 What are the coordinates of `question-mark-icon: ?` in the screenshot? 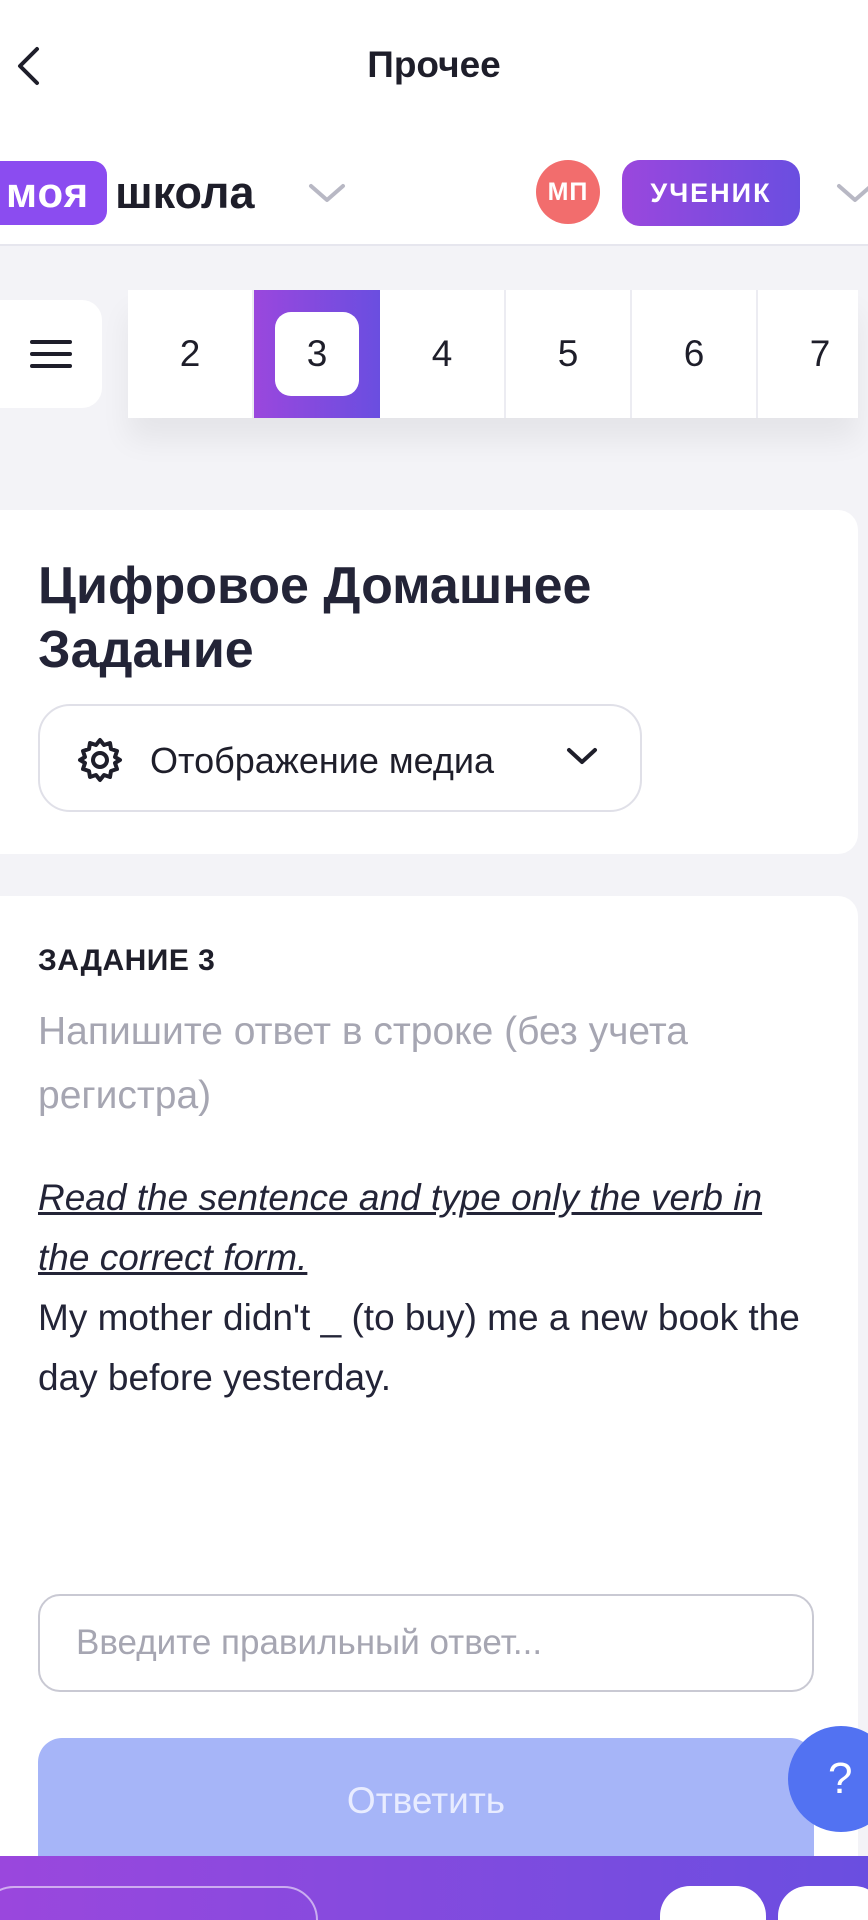 It's located at (840, 1778).